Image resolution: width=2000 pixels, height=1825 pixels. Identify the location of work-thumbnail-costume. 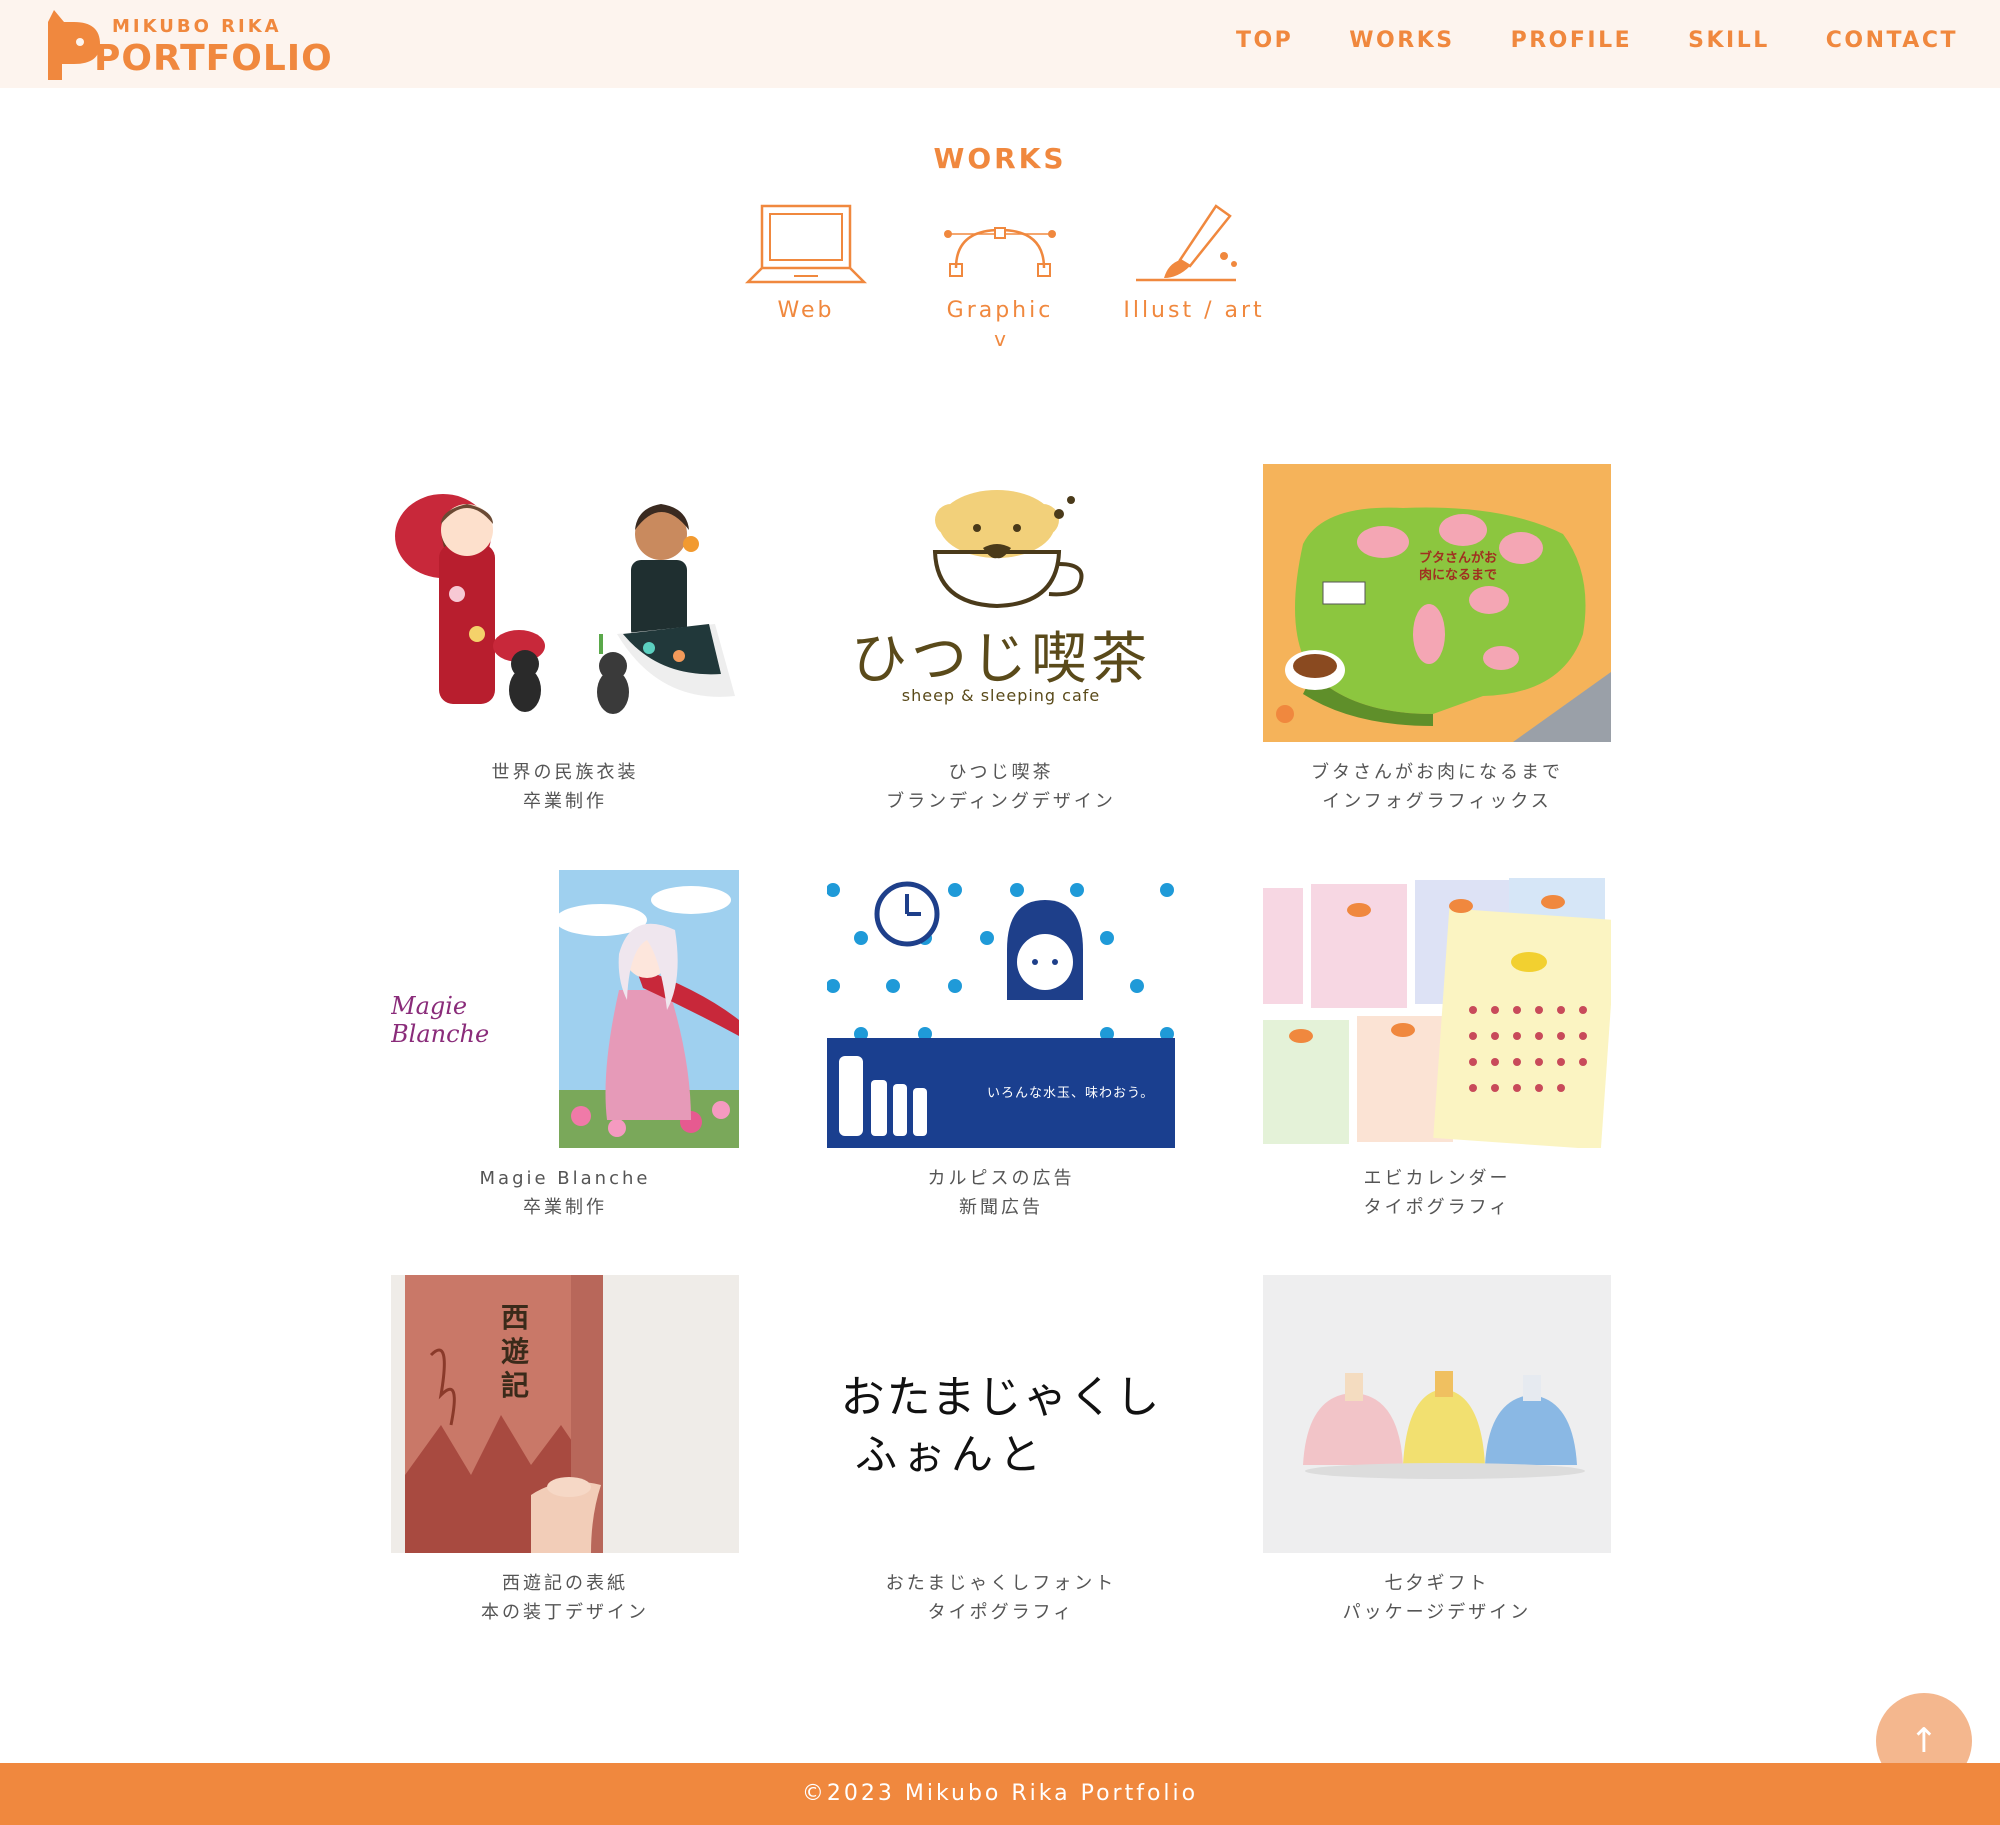
(565, 603).